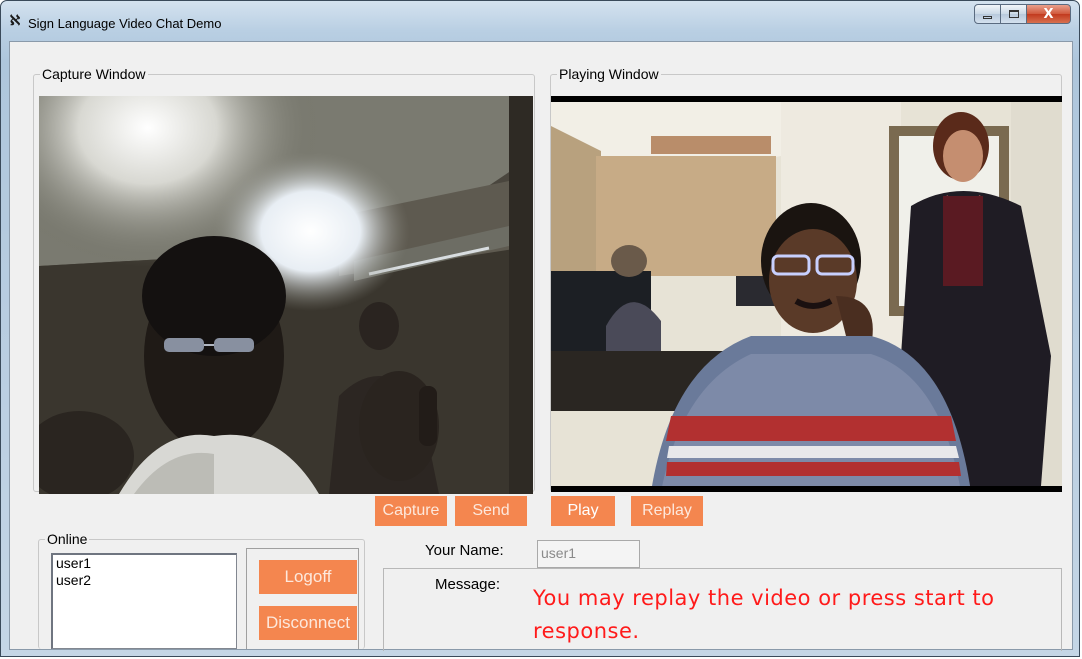 Image resolution: width=1082 pixels, height=659 pixels. Describe the element at coordinates (94, 74) in the screenshot. I see `capture-window-label: Capture Window` at that location.